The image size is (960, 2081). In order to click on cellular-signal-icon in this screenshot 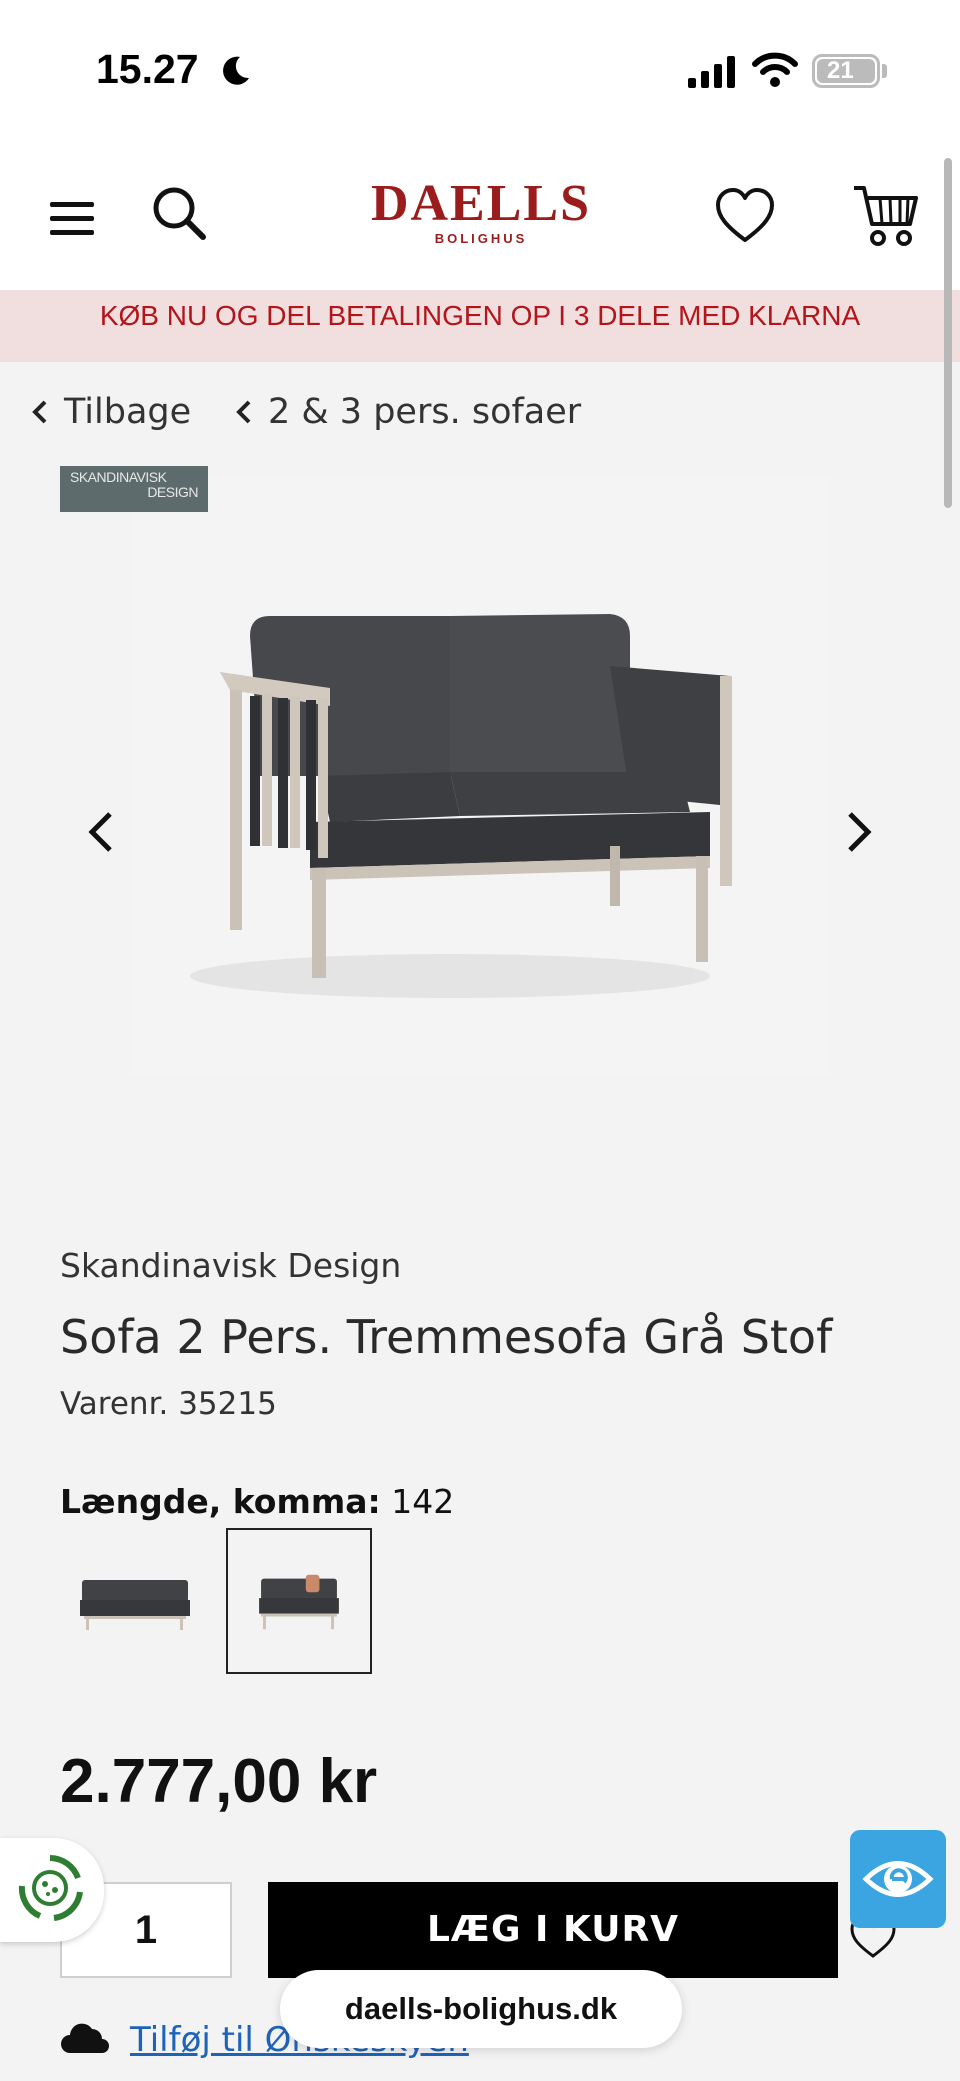, I will do `click(711, 72)`.